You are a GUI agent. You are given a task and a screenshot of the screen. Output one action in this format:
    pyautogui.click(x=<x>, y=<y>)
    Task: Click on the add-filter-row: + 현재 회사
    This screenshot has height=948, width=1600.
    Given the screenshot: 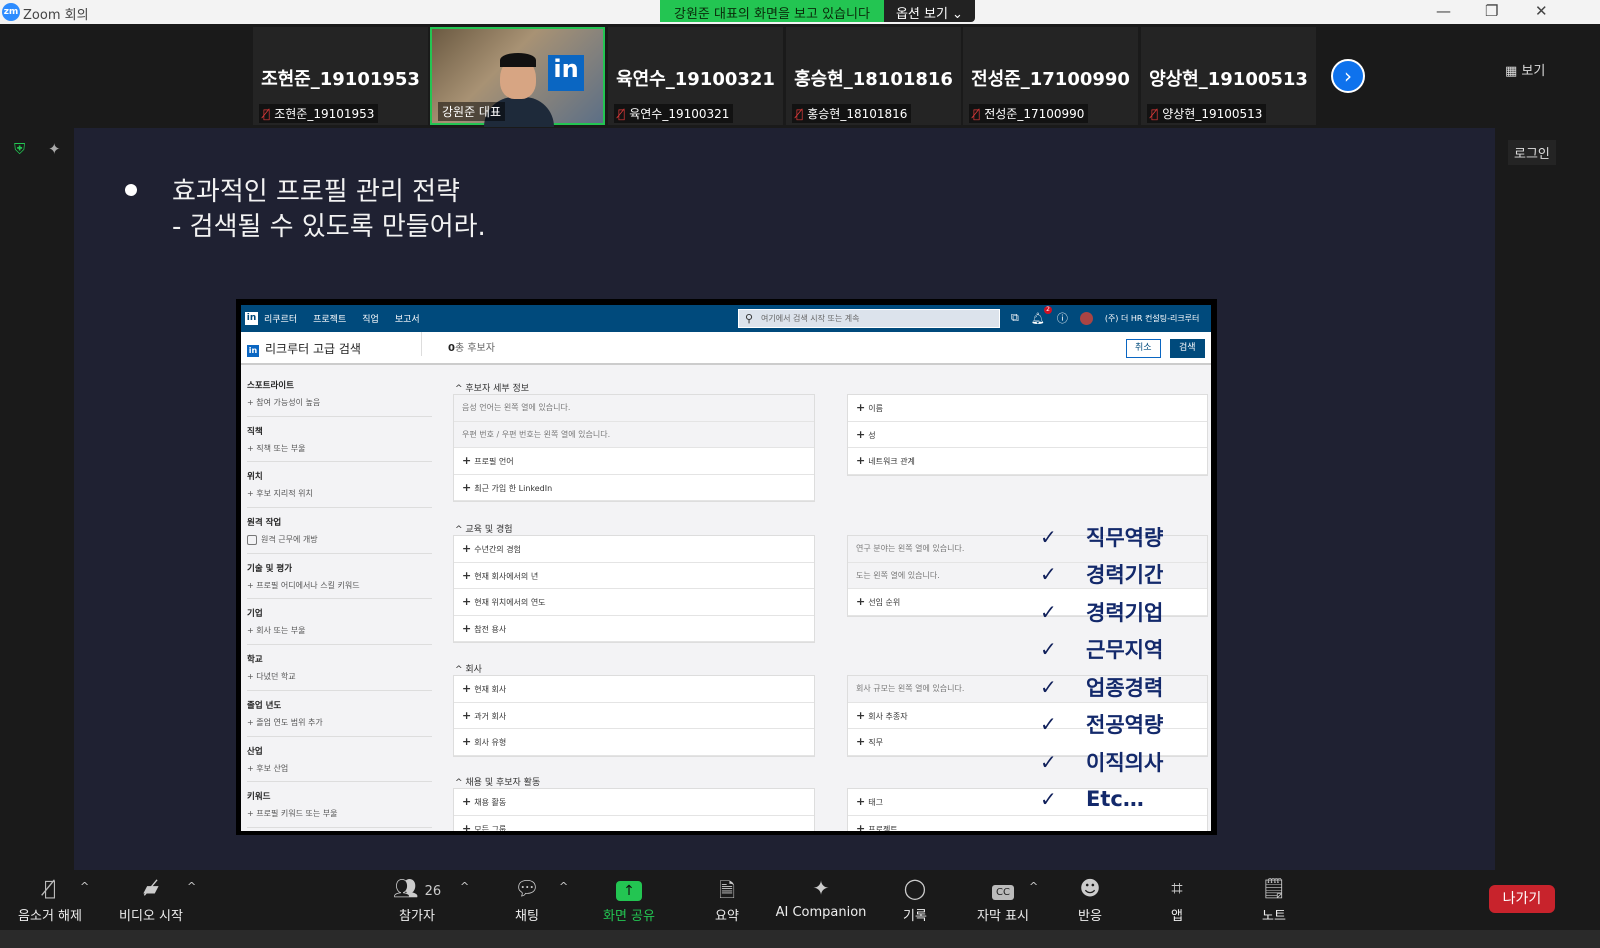 What is the action you would take?
    pyautogui.click(x=634, y=689)
    